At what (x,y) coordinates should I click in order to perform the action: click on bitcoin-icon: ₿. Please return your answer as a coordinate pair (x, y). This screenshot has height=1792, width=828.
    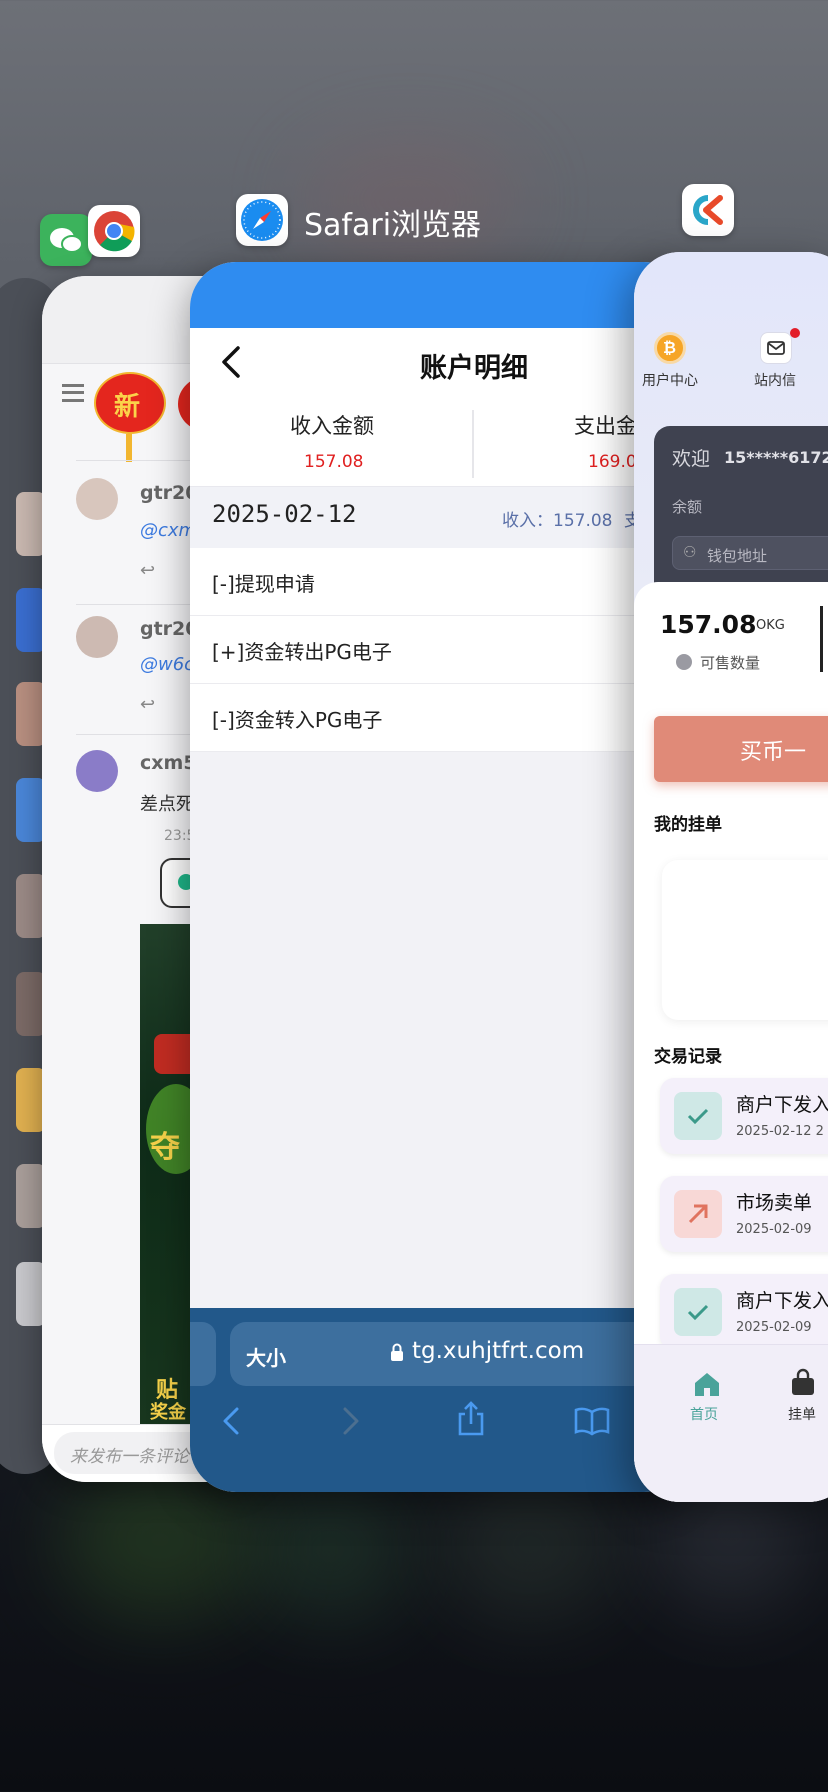
    Looking at the image, I should click on (670, 348).